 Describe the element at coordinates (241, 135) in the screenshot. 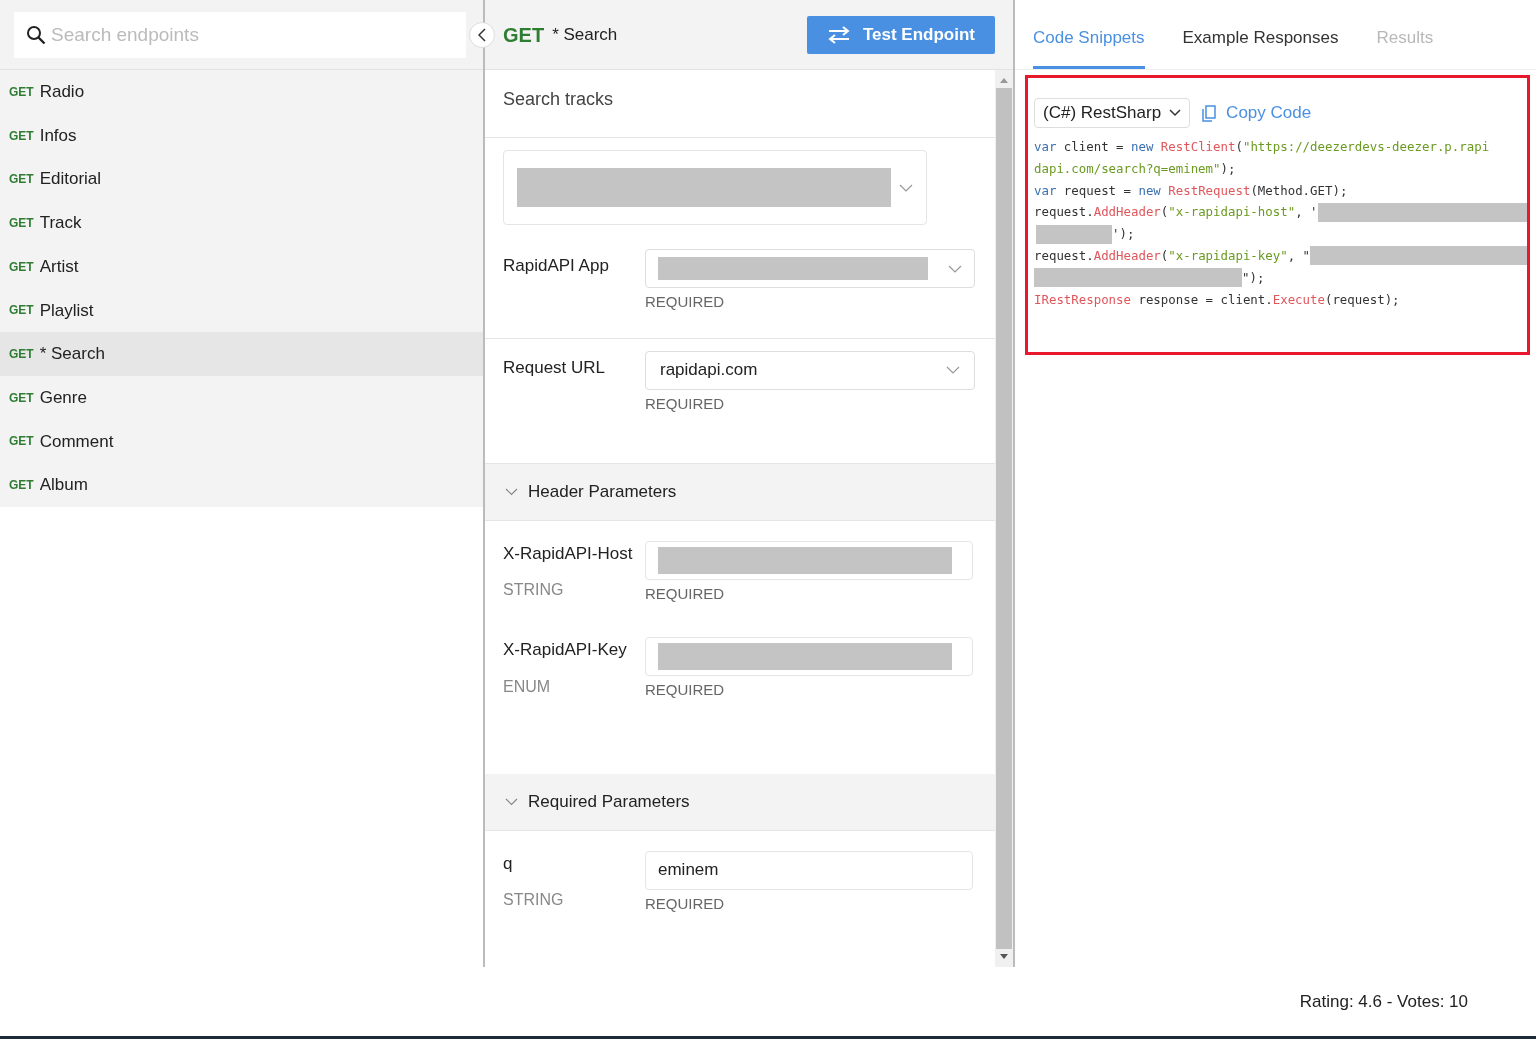

I see `endpoint-item: GET Infos` at that location.